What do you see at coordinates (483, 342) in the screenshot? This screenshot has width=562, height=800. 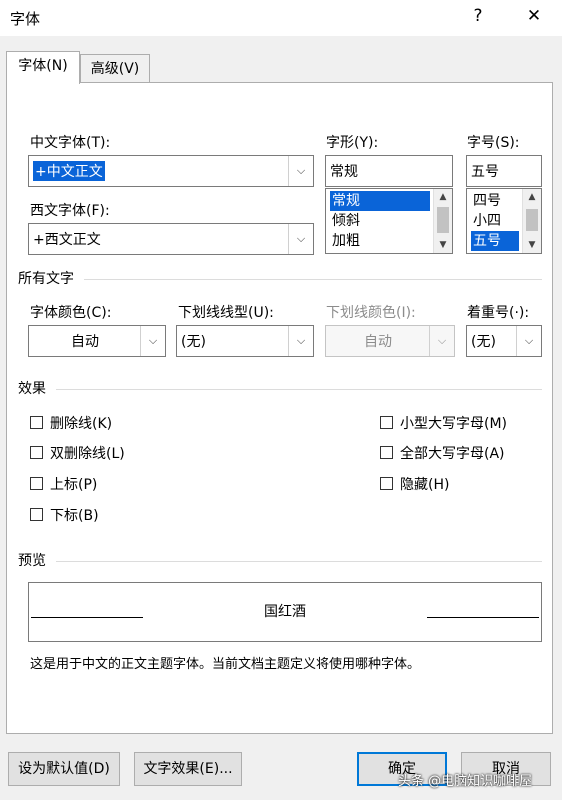 I see `emphasis-value: (无)` at bounding box center [483, 342].